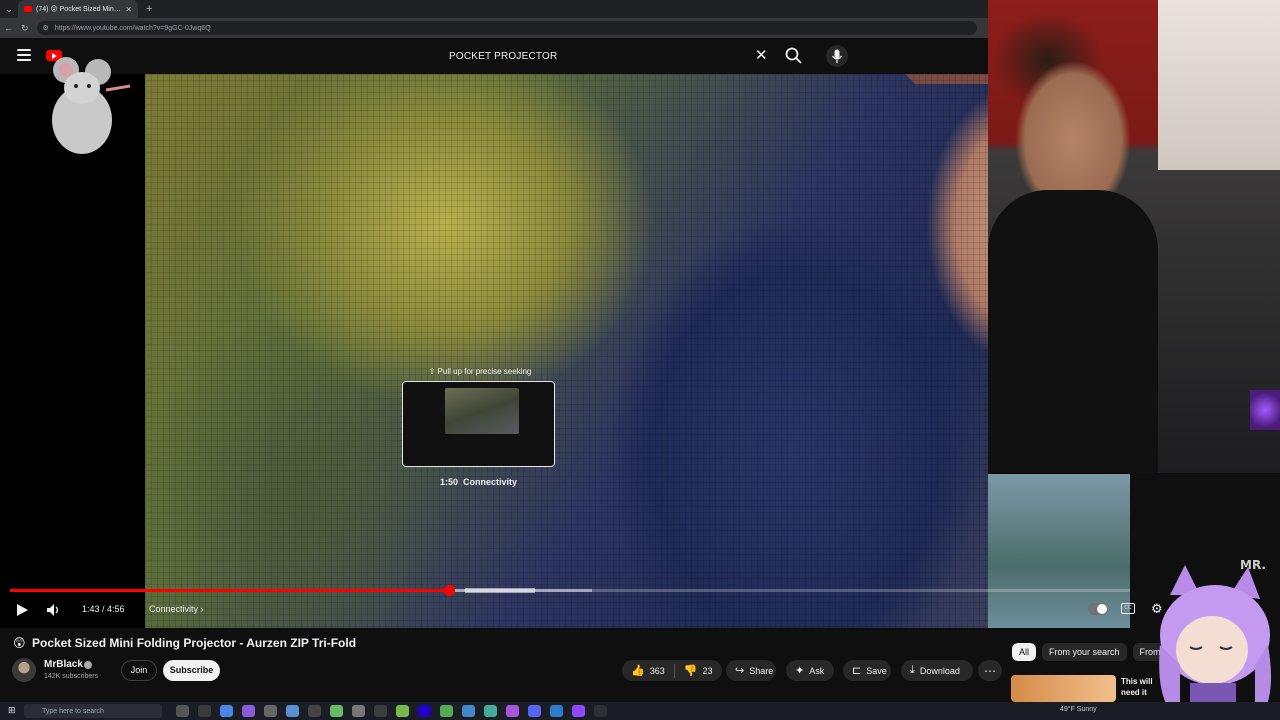  Describe the element at coordinates (91, 105) in the screenshot. I see `mascot-overlay-icon` at that location.